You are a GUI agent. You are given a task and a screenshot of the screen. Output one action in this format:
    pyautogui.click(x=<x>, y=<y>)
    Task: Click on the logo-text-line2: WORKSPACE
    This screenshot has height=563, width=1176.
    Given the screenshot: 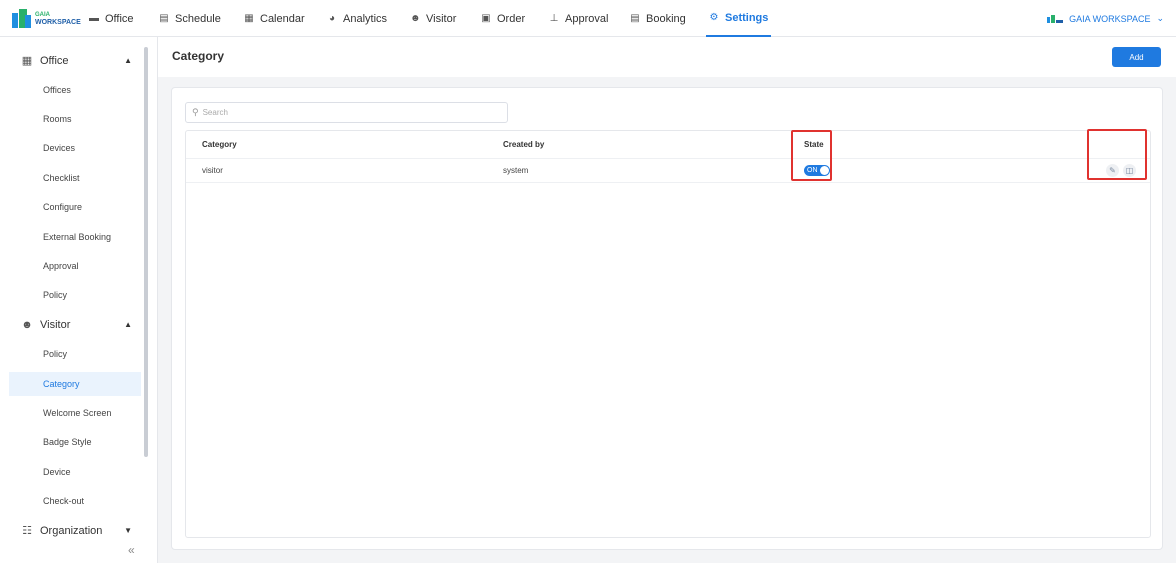 What is the action you would take?
    pyautogui.click(x=58, y=22)
    